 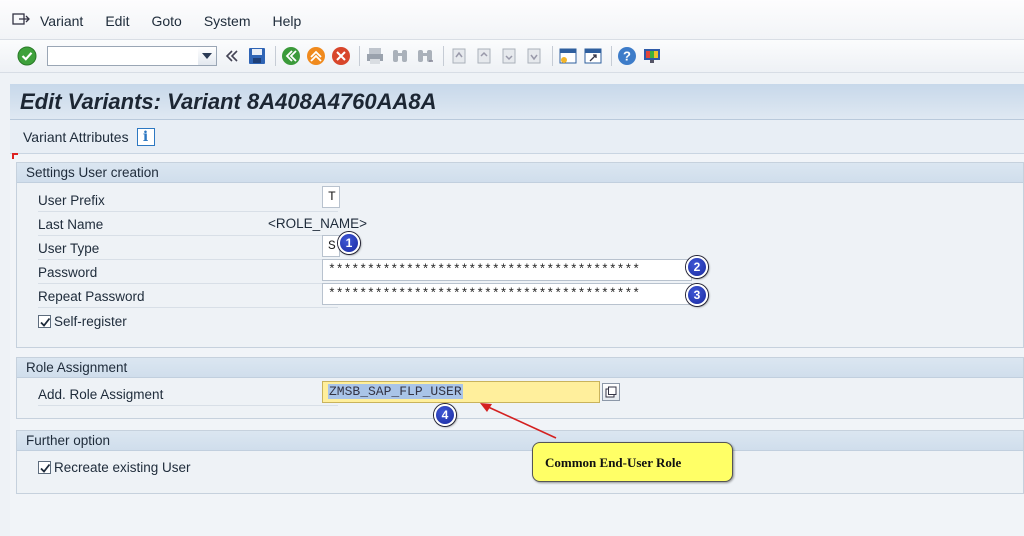 What do you see at coordinates (122, 467) in the screenshot?
I see `recreate-user-label: Recreate existing User` at bounding box center [122, 467].